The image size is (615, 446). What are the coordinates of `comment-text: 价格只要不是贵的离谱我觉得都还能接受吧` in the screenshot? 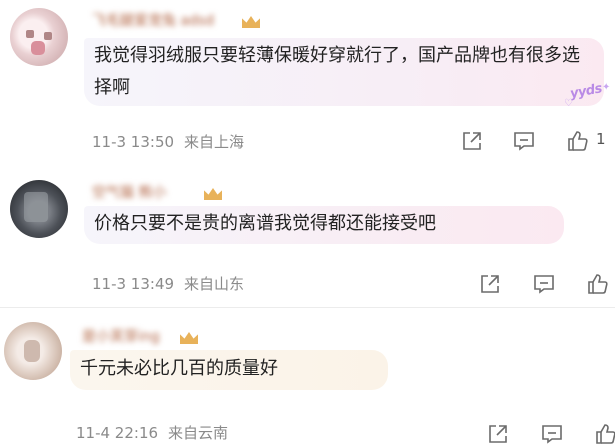 It's located at (324, 225).